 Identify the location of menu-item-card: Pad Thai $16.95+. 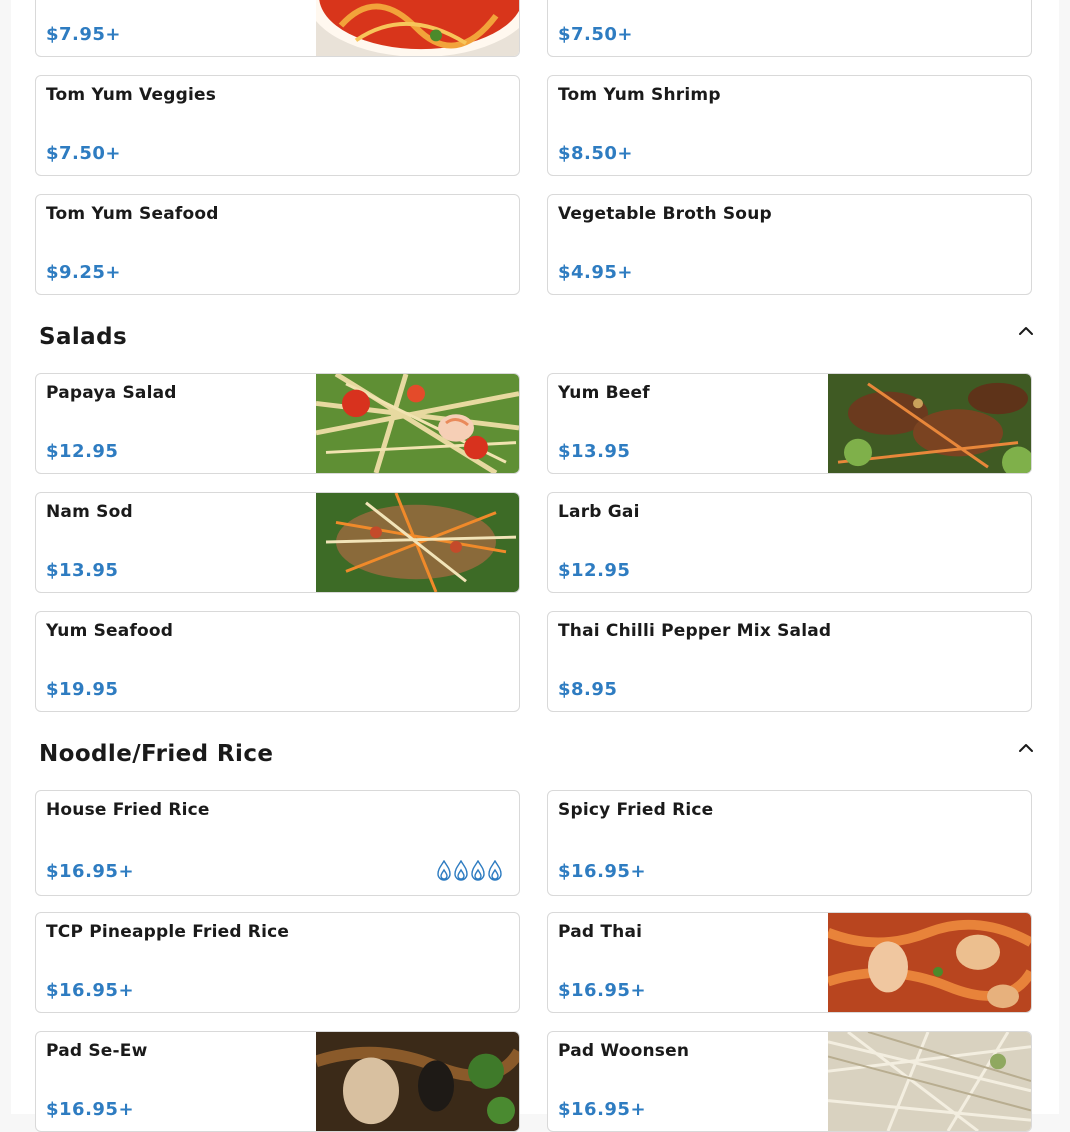
(789, 962).